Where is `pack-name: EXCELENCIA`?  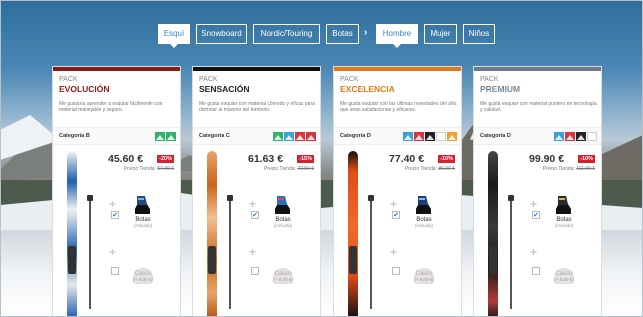
pack-name: EXCELENCIA is located at coordinates (367, 89).